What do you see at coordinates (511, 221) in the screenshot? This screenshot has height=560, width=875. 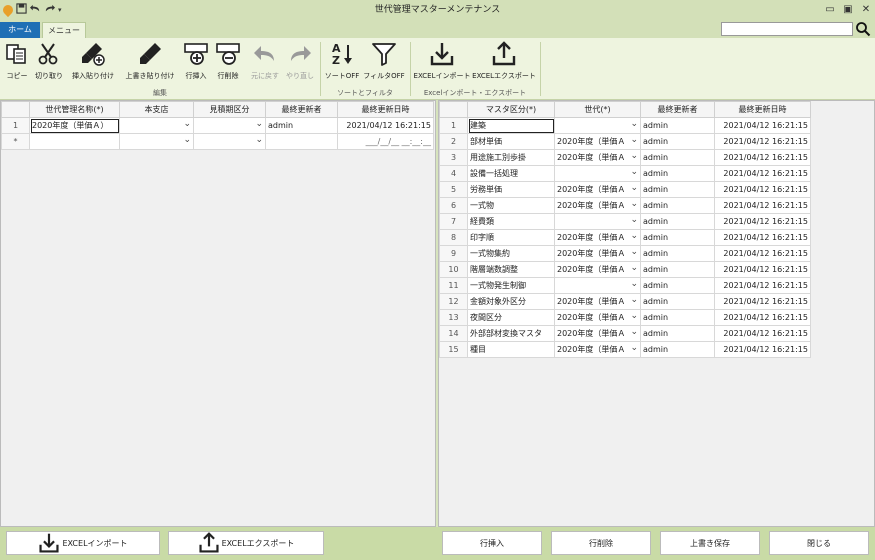 I see `category-cell: 経費類` at bounding box center [511, 221].